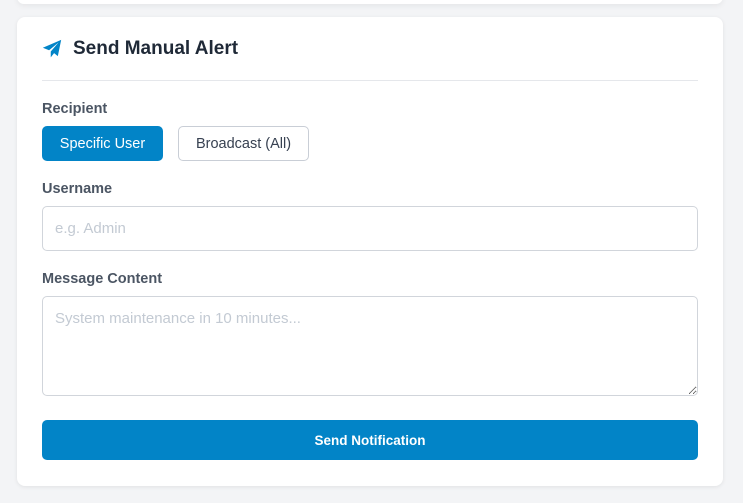 The height and width of the screenshot is (503, 743). Describe the element at coordinates (370, 2) in the screenshot. I see `previous-card-edge` at that location.